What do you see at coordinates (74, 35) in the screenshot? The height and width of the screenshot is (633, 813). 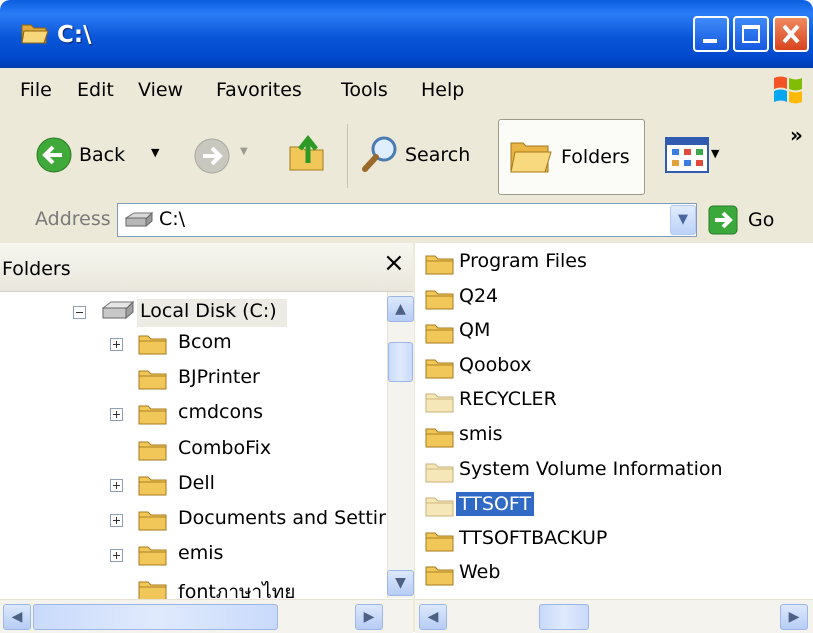 I see `window-title: C:\` at bounding box center [74, 35].